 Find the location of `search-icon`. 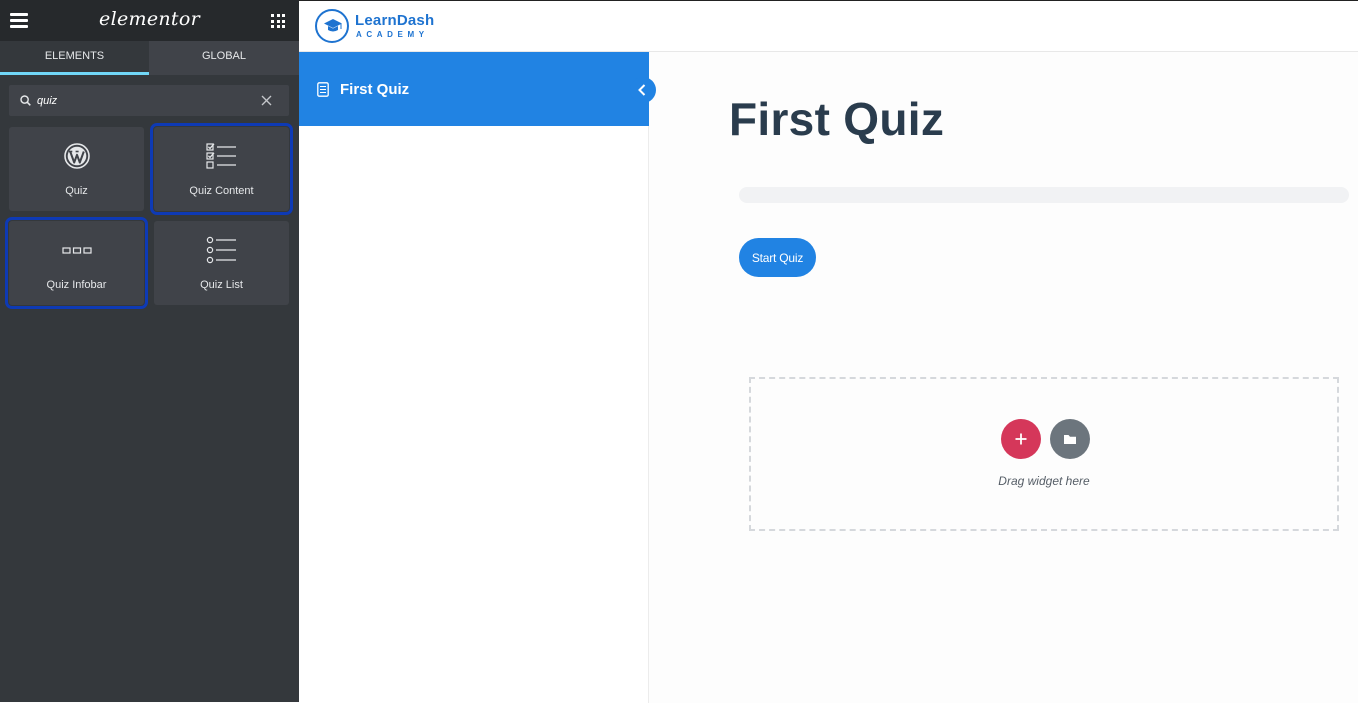

search-icon is located at coordinates (25, 100).